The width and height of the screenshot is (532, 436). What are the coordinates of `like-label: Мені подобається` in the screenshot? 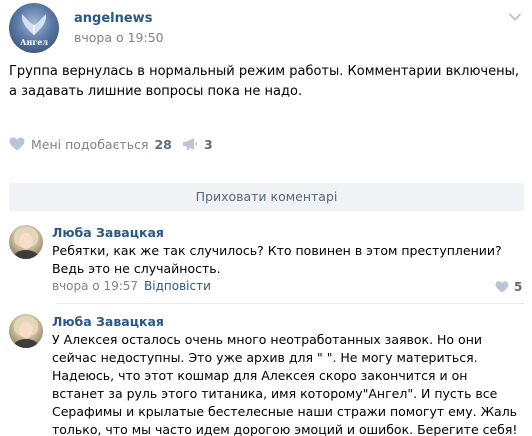 It's located at (90, 144).